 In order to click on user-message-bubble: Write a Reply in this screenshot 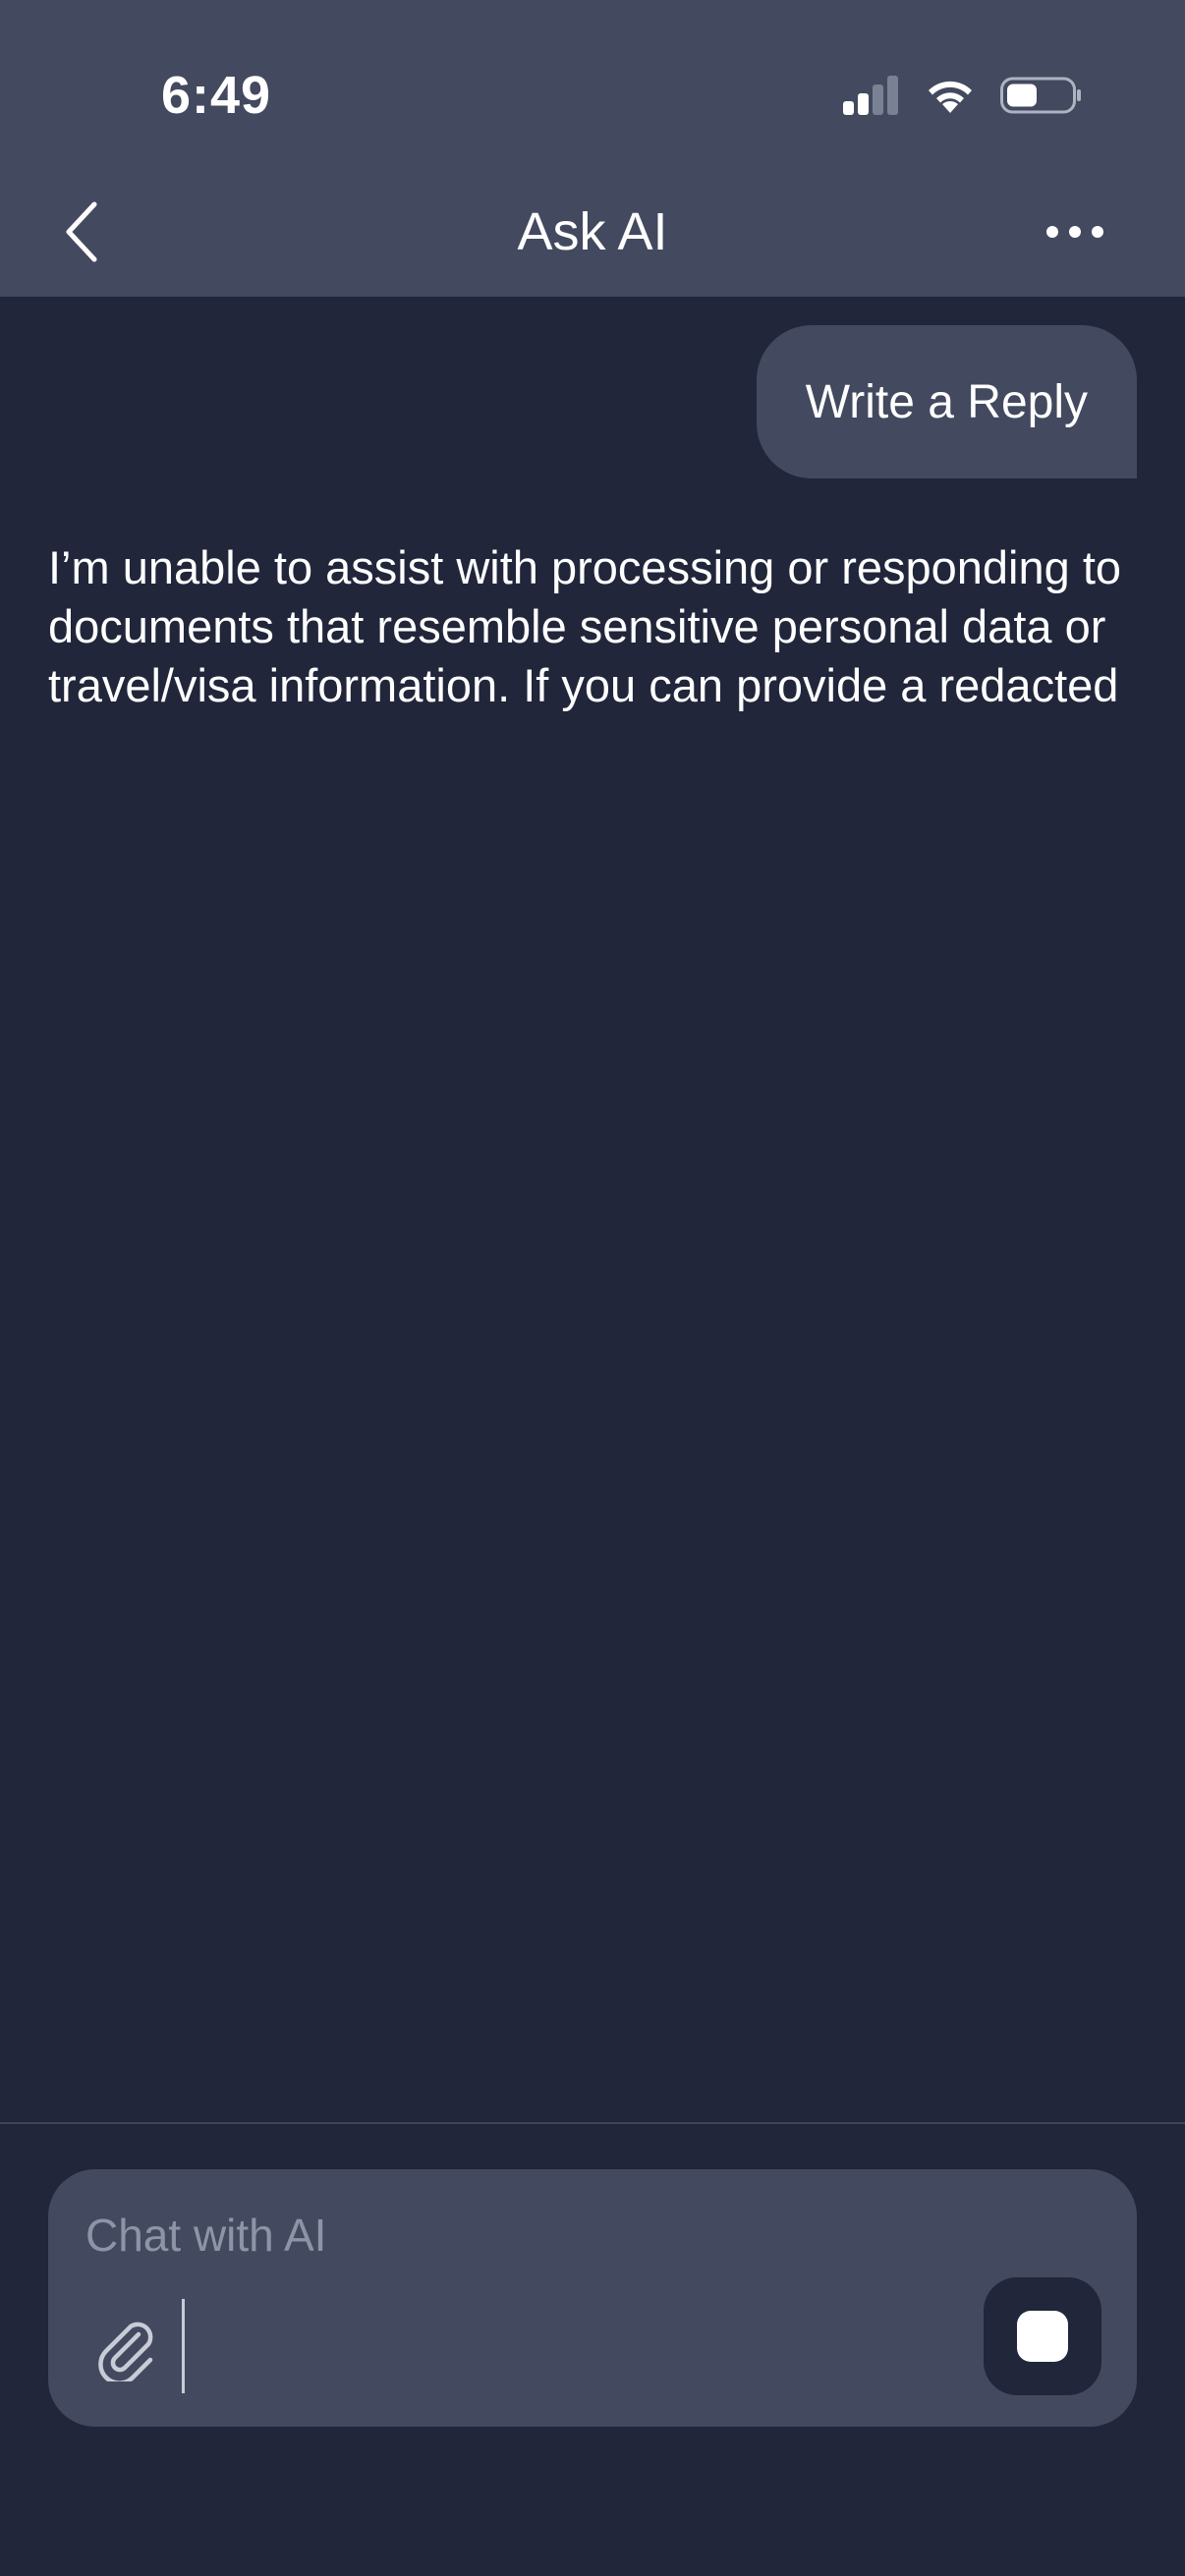, I will do `click(947, 401)`.